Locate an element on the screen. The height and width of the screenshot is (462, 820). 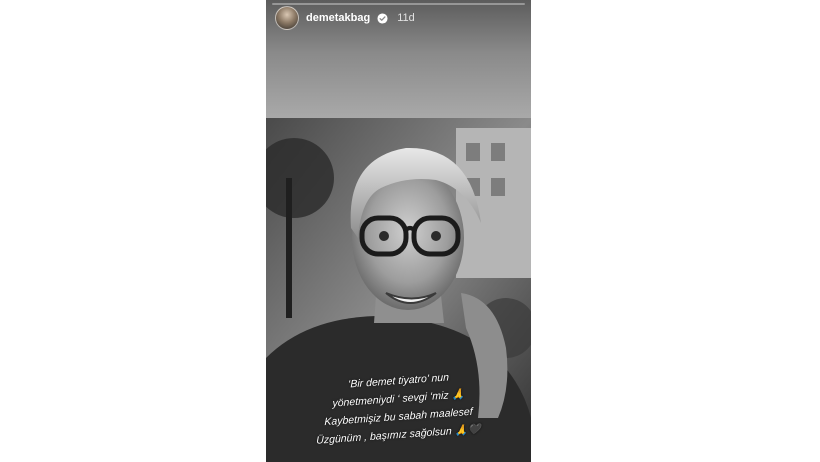
story-header: demetakbag 11d is located at coordinates (345, 18).